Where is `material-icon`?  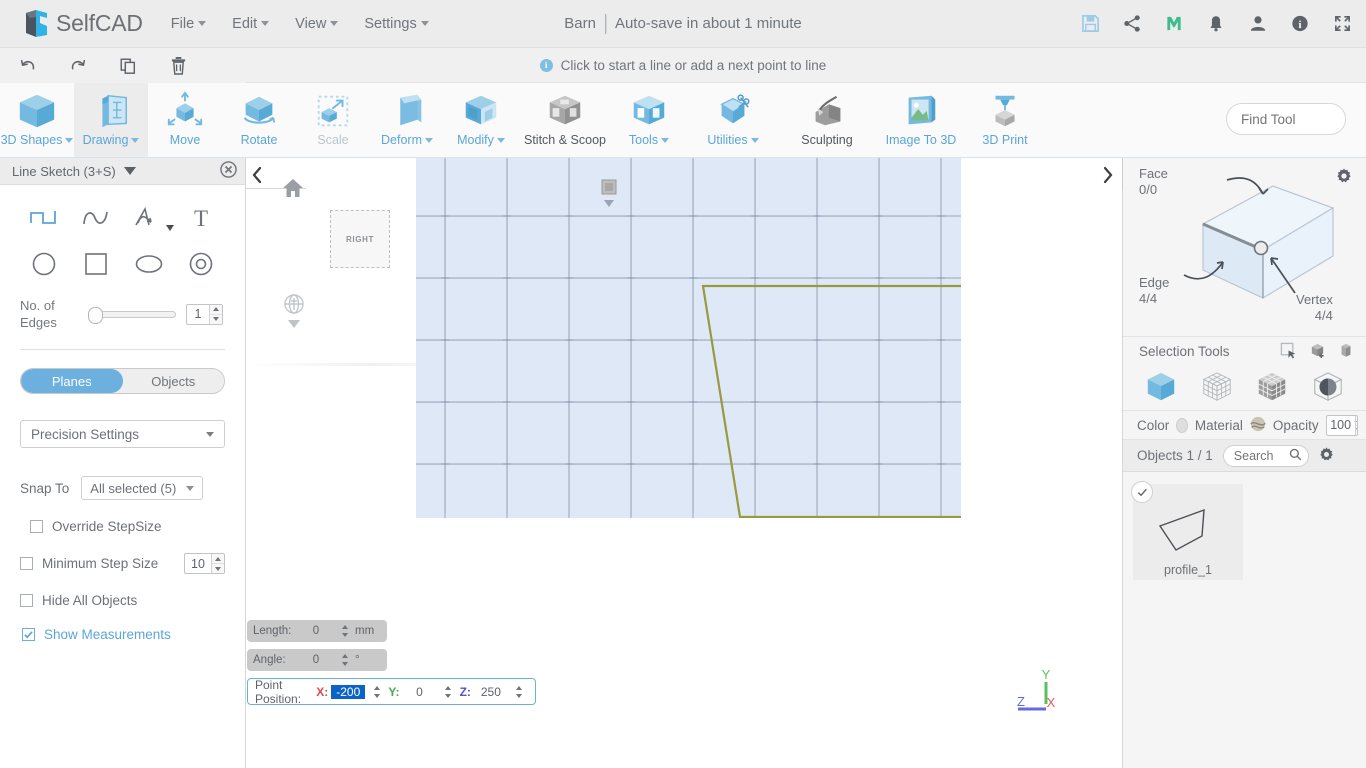 material-icon is located at coordinates (1258, 425).